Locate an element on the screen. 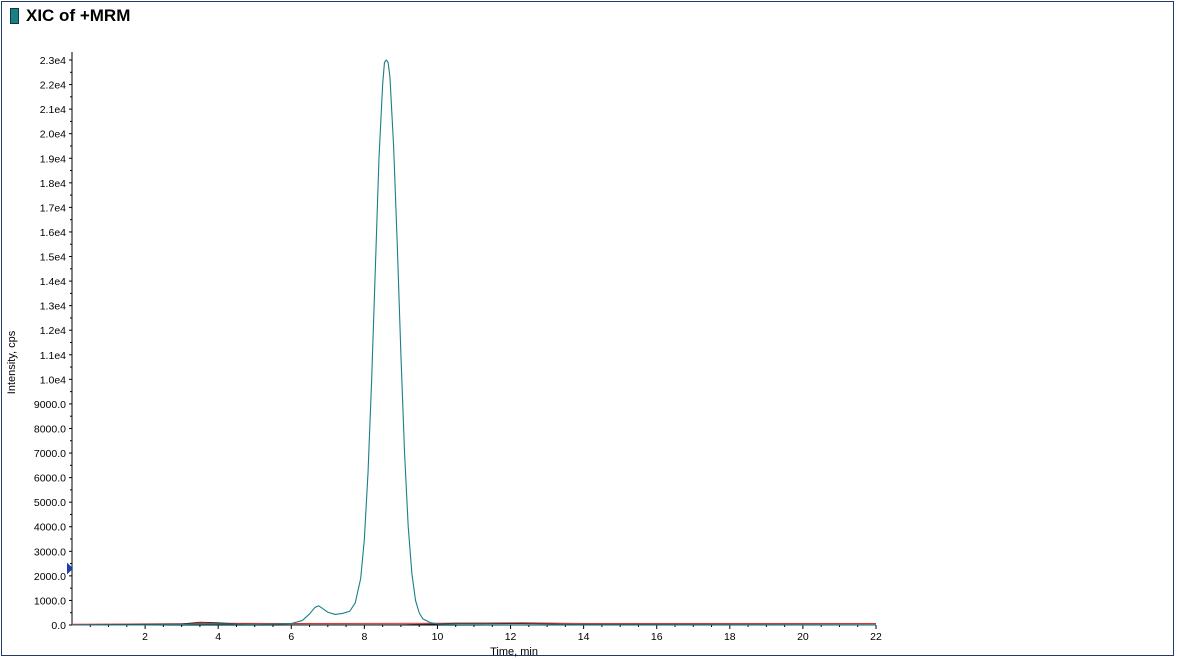 This screenshot has height=659, width=1177. y-tick-label: 1.9e4 is located at coordinates (53, 159).